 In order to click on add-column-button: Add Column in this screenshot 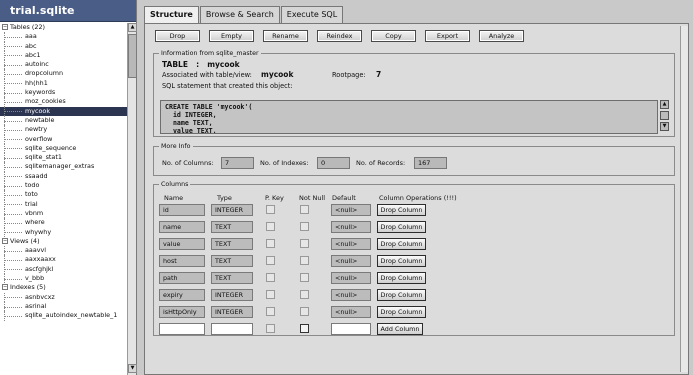, I will do `click(400, 329)`.